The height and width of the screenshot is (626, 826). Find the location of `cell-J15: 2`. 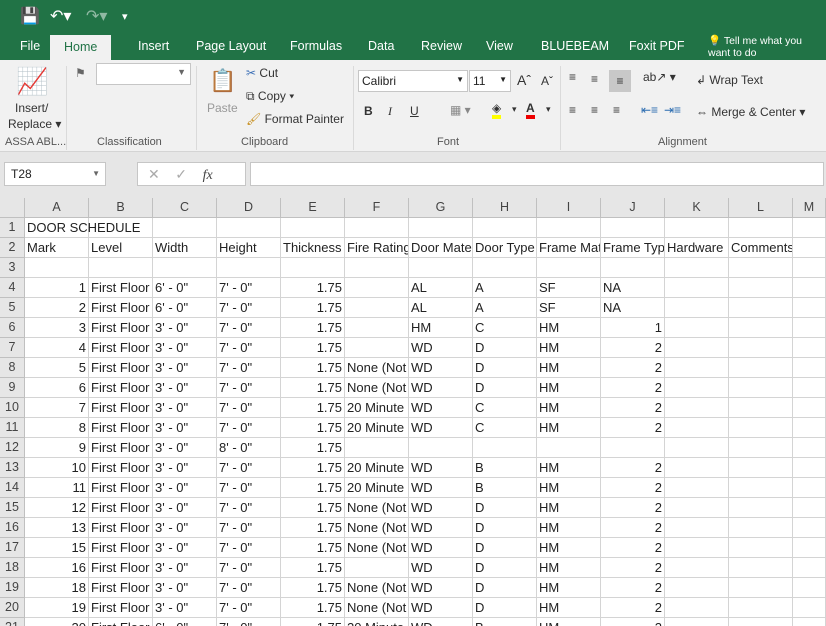

cell-J15: 2 is located at coordinates (633, 508).